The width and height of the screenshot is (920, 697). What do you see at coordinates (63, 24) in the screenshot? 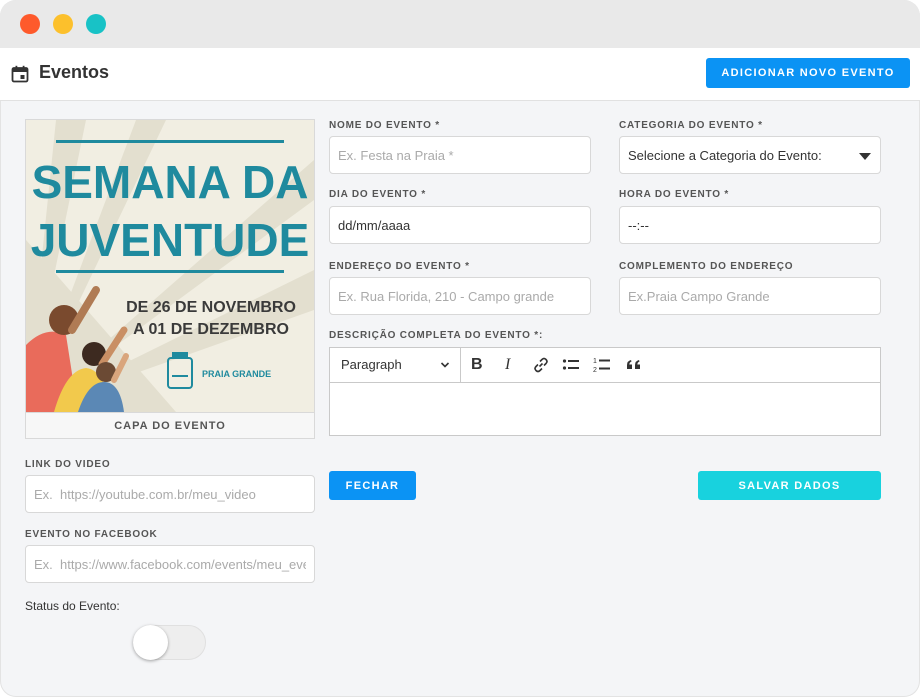
I see `minimize-window-button` at bounding box center [63, 24].